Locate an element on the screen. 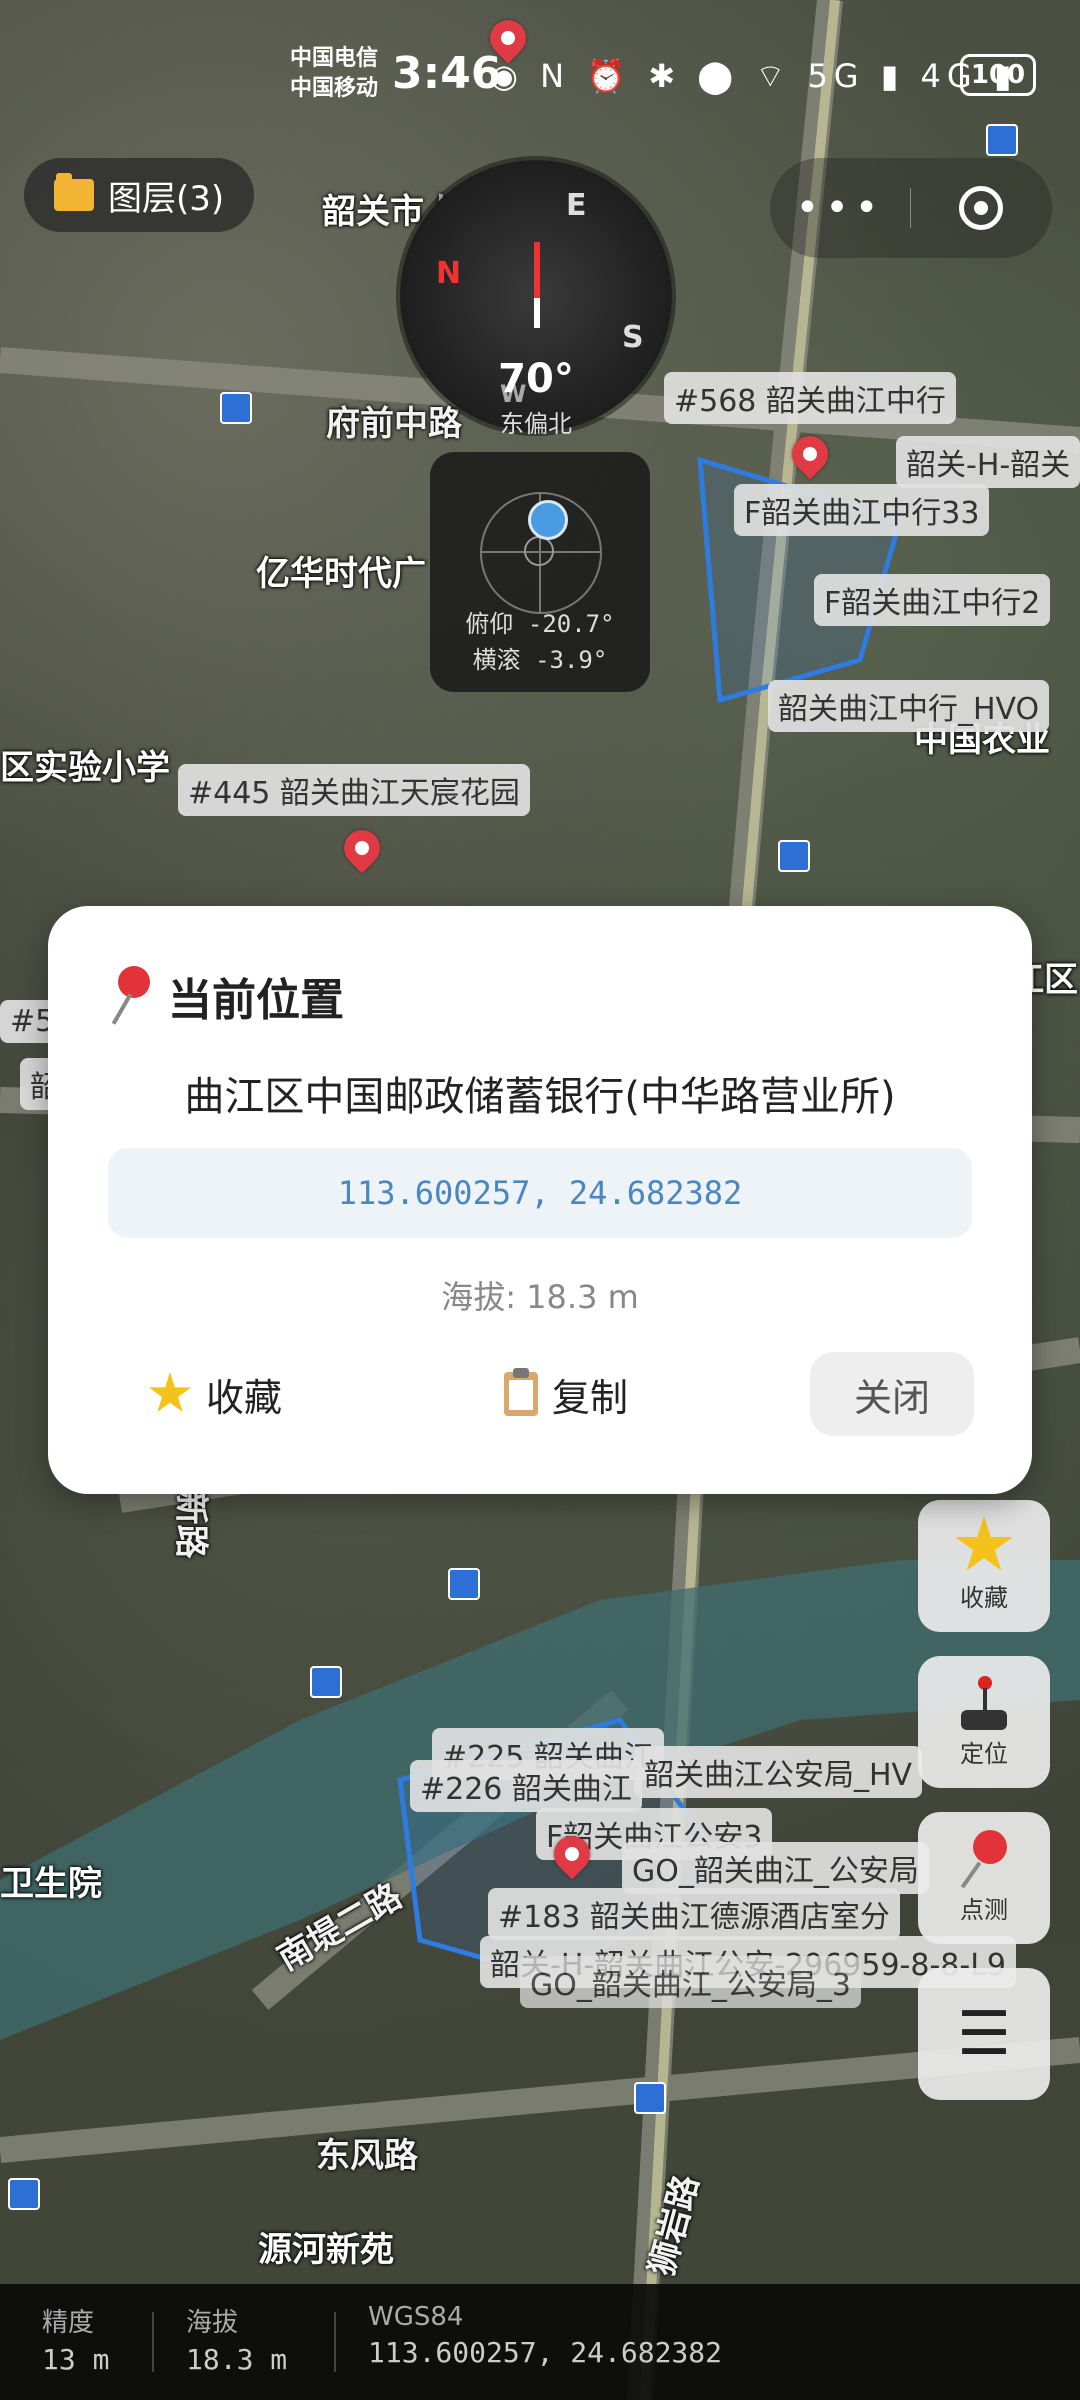 This screenshot has width=1080, height=2400. level-indicator: 俯仰 -20.7° 横滚 -3.9° is located at coordinates (540, 572).